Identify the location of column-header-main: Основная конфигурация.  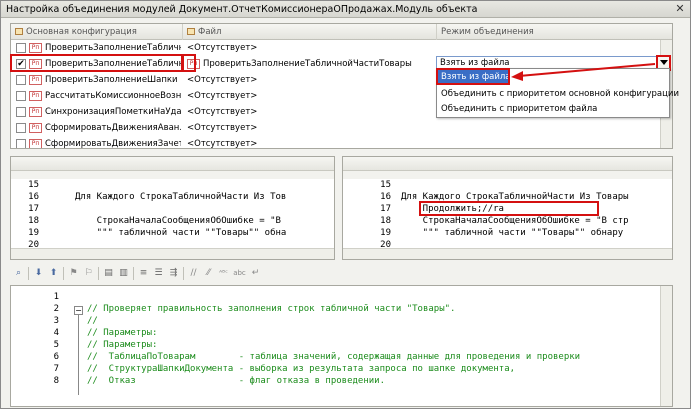
(97, 32).